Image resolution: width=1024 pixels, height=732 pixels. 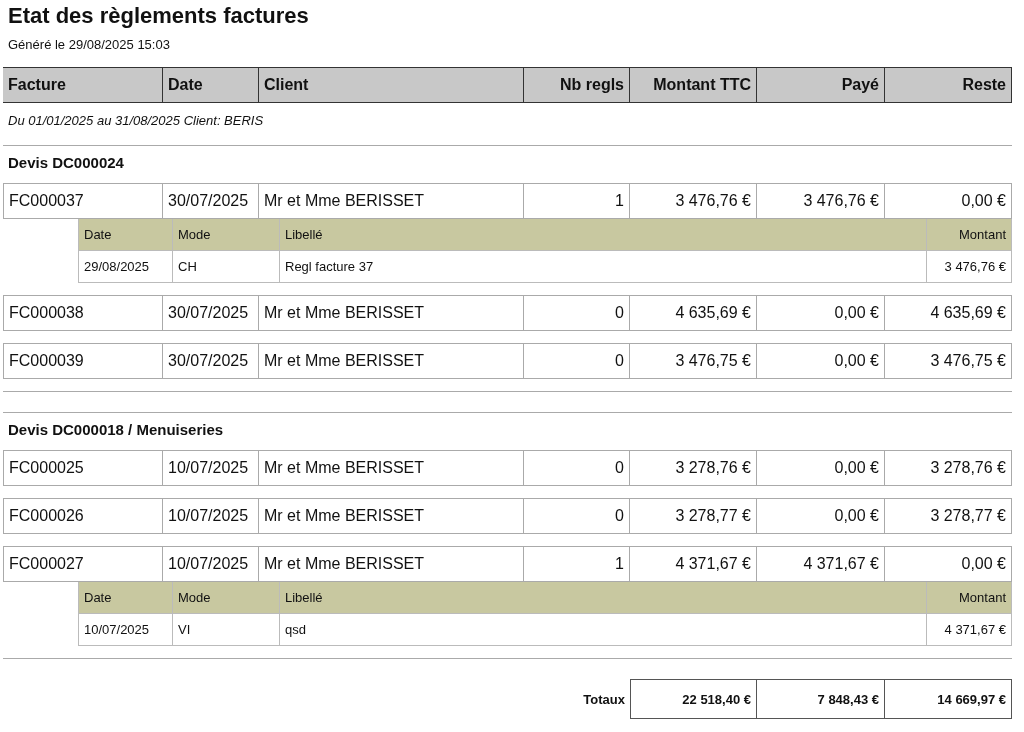 What do you see at coordinates (603, 630) in the screenshot?
I see `payment-cell: qsd` at bounding box center [603, 630].